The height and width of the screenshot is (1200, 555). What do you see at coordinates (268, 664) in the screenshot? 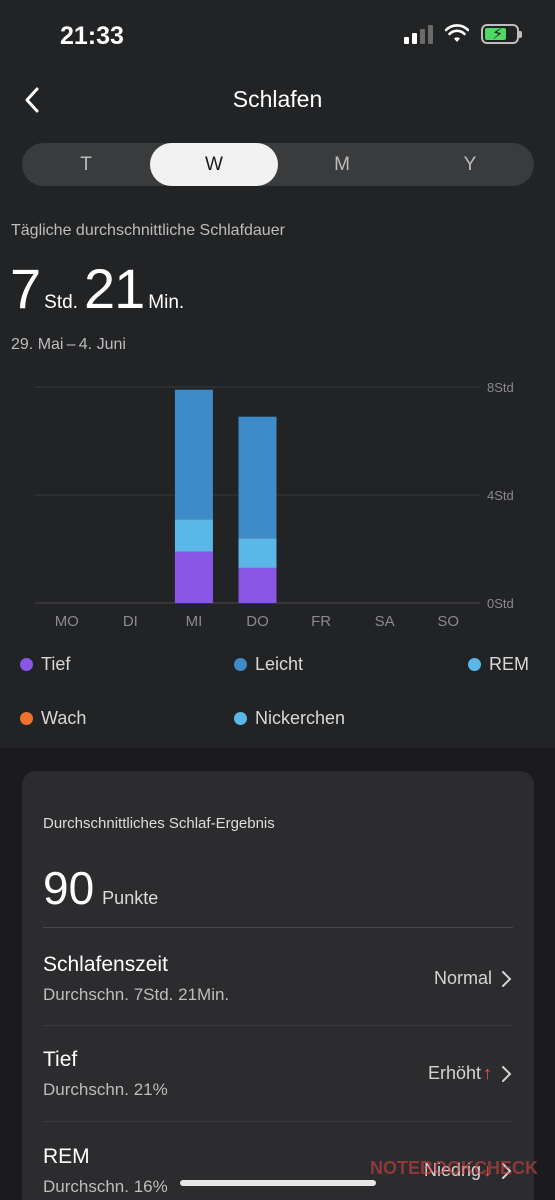
I see `legend-item-leicht: Leicht` at bounding box center [268, 664].